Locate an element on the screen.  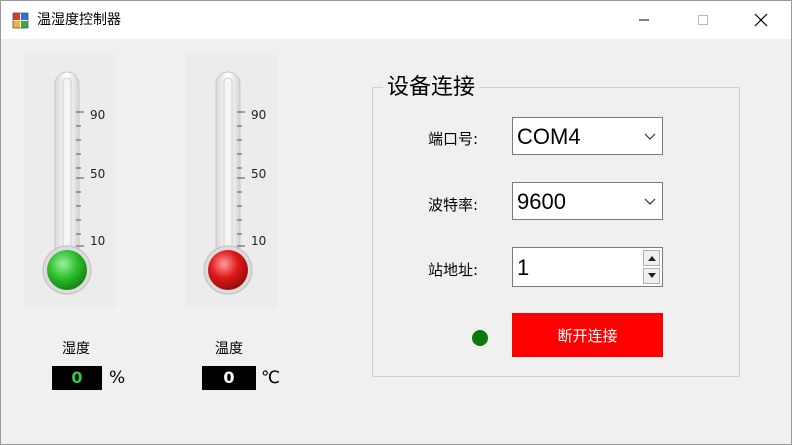
station-address-stepper: 1 is located at coordinates (587, 267).